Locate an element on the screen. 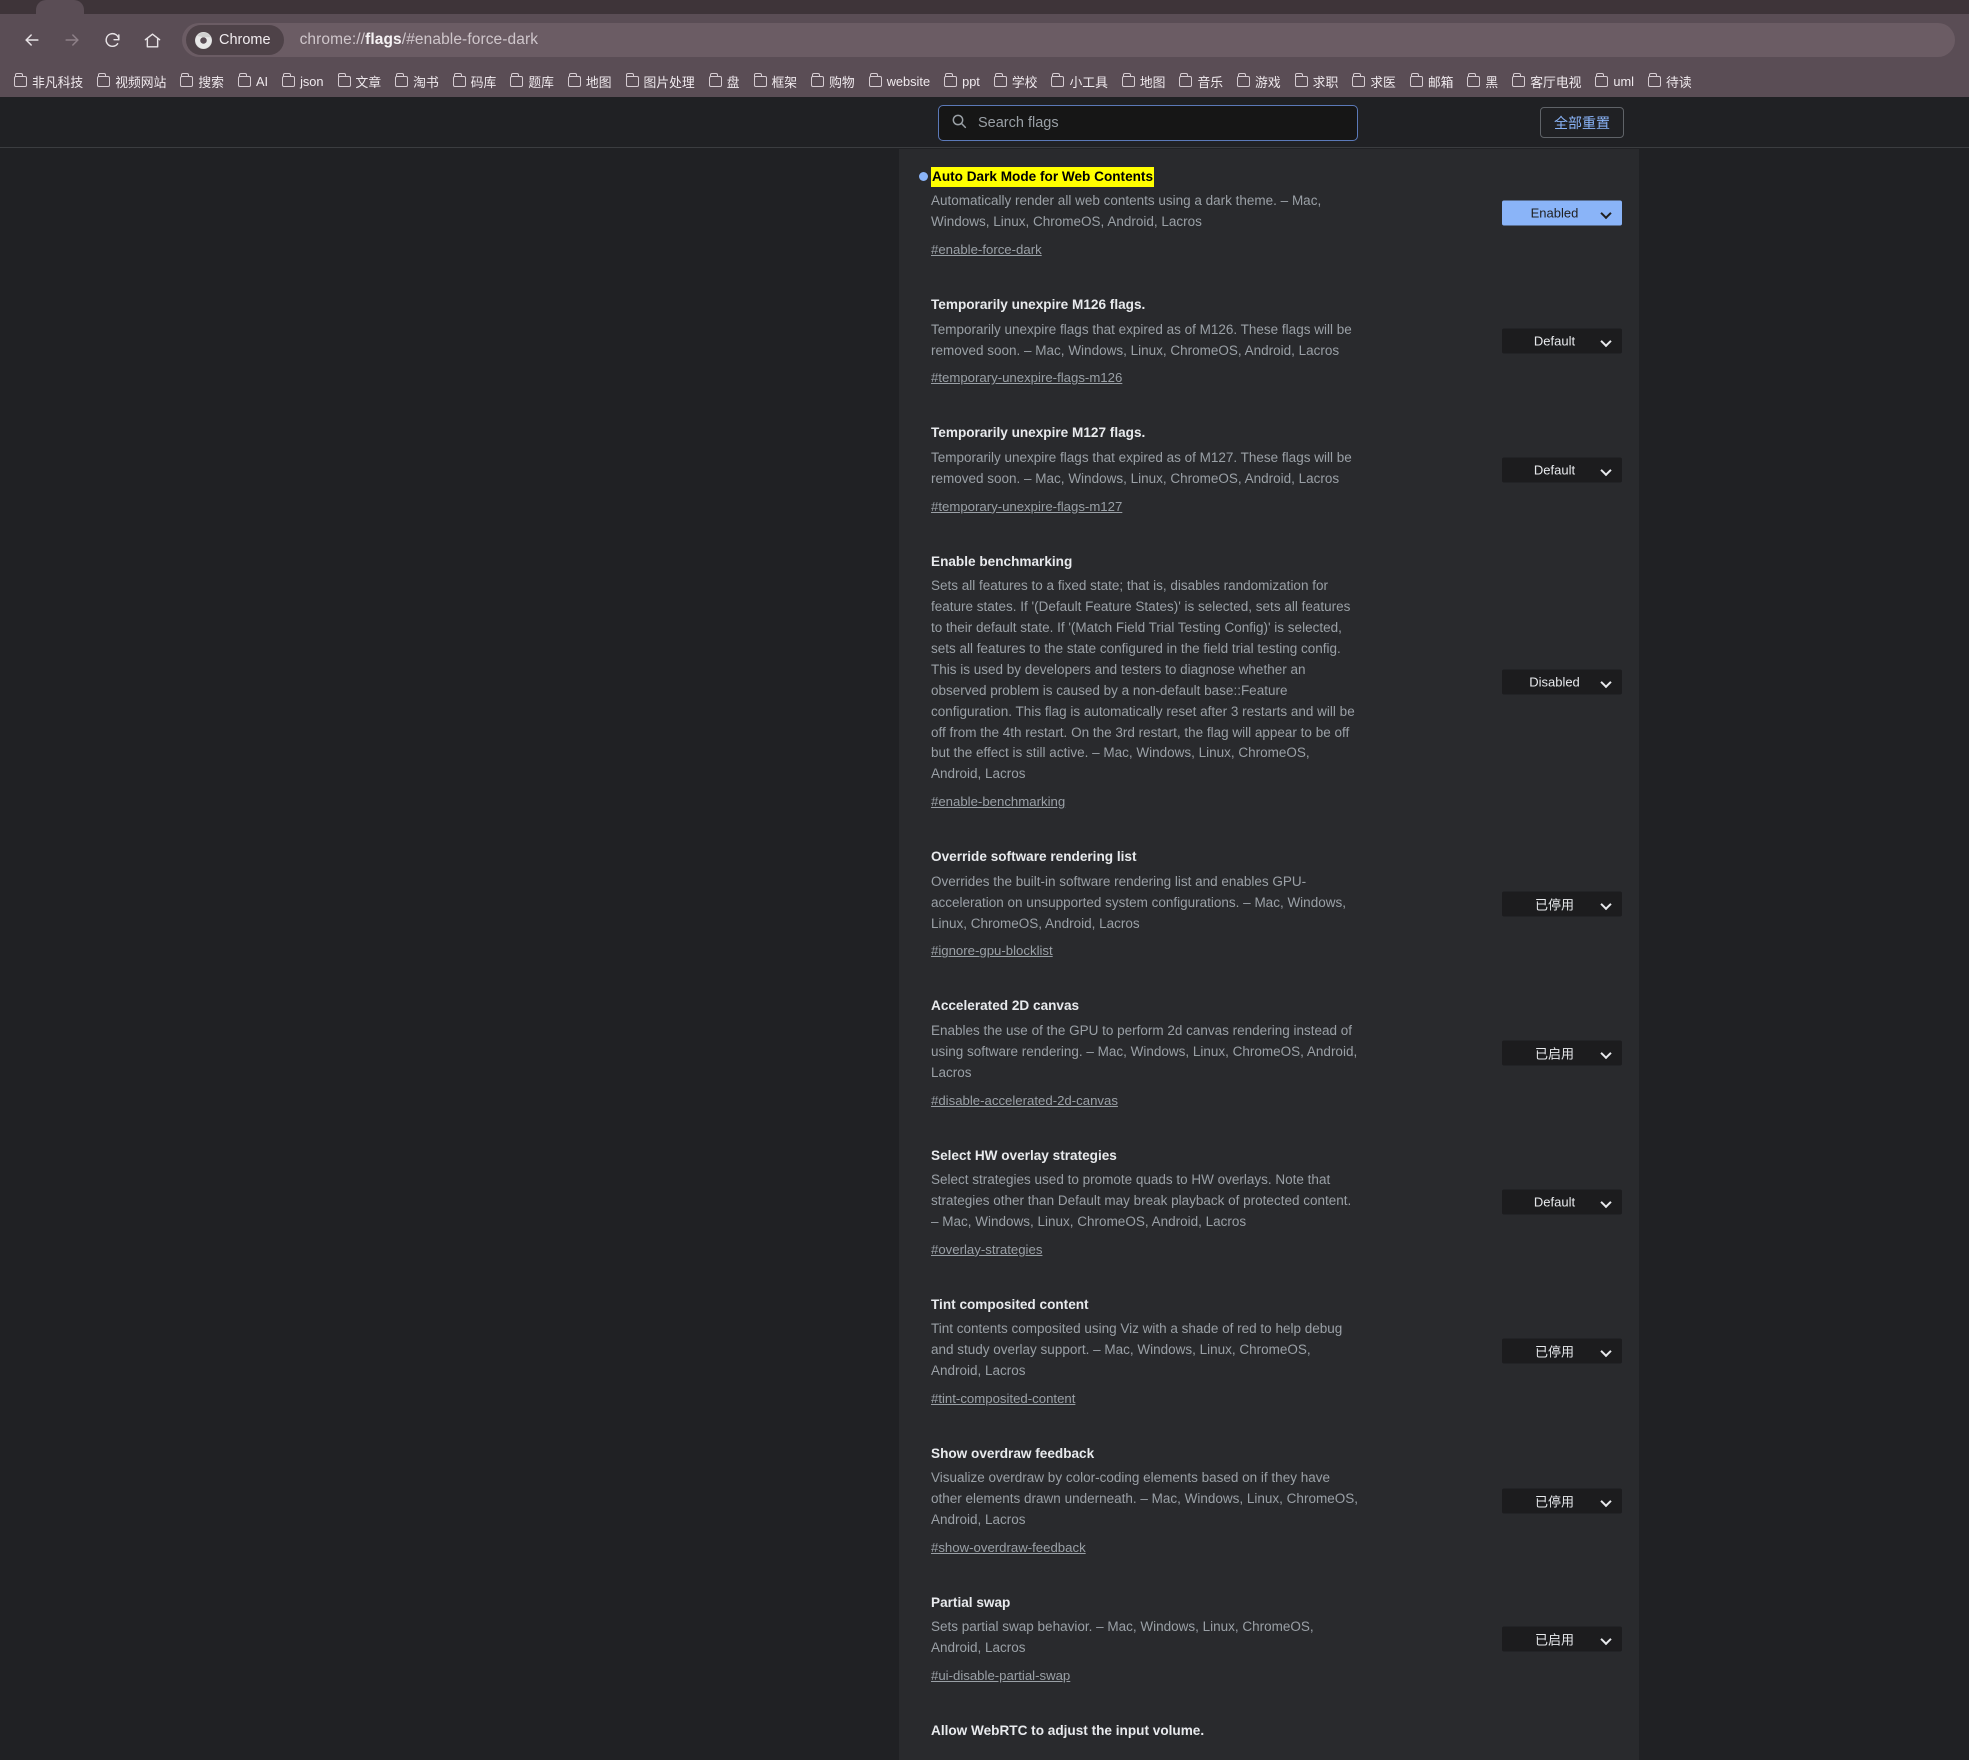 The height and width of the screenshot is (1760, 1969). search-flags-box is located at coordinates (1148, 123).